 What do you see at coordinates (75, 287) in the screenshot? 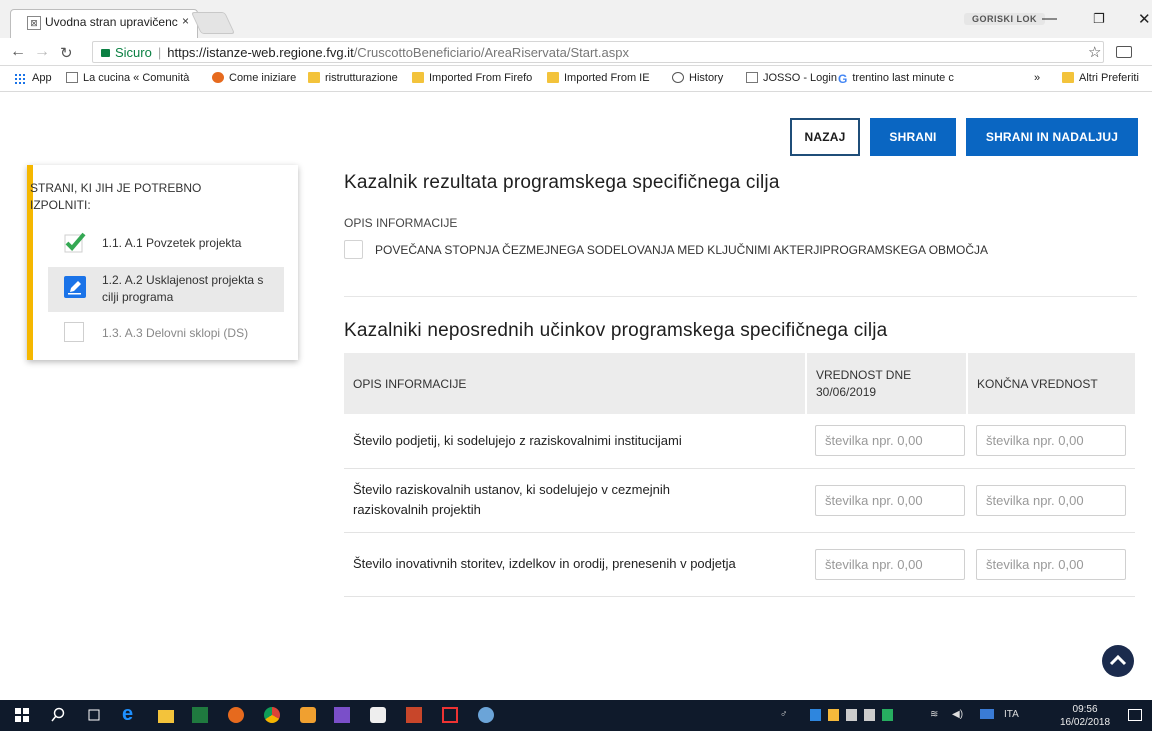
I see `edit-icon` at bounding box center [75, 287].